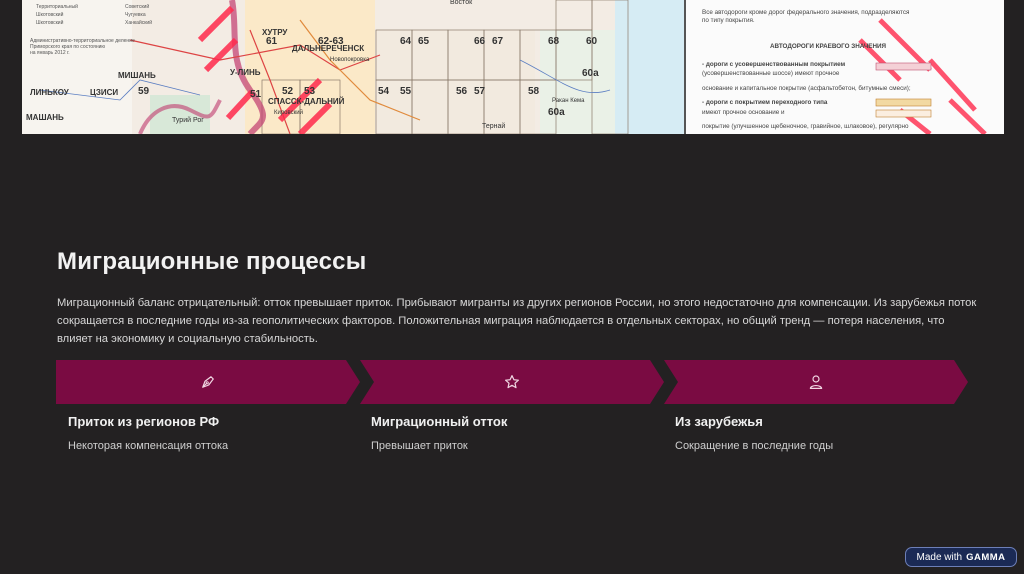  I want to click on svg-text: Территориальный, so click(57, 6).